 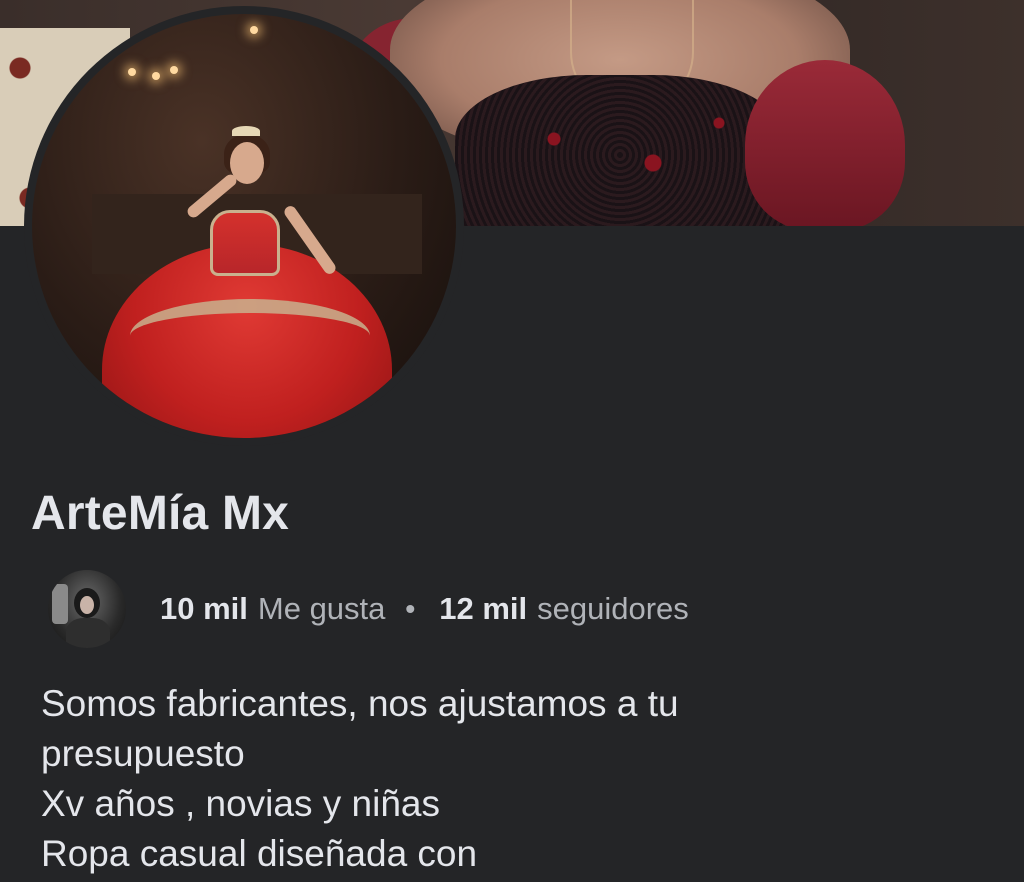 I want to click on cover-photo-bodice, so click(x=620, y=150).